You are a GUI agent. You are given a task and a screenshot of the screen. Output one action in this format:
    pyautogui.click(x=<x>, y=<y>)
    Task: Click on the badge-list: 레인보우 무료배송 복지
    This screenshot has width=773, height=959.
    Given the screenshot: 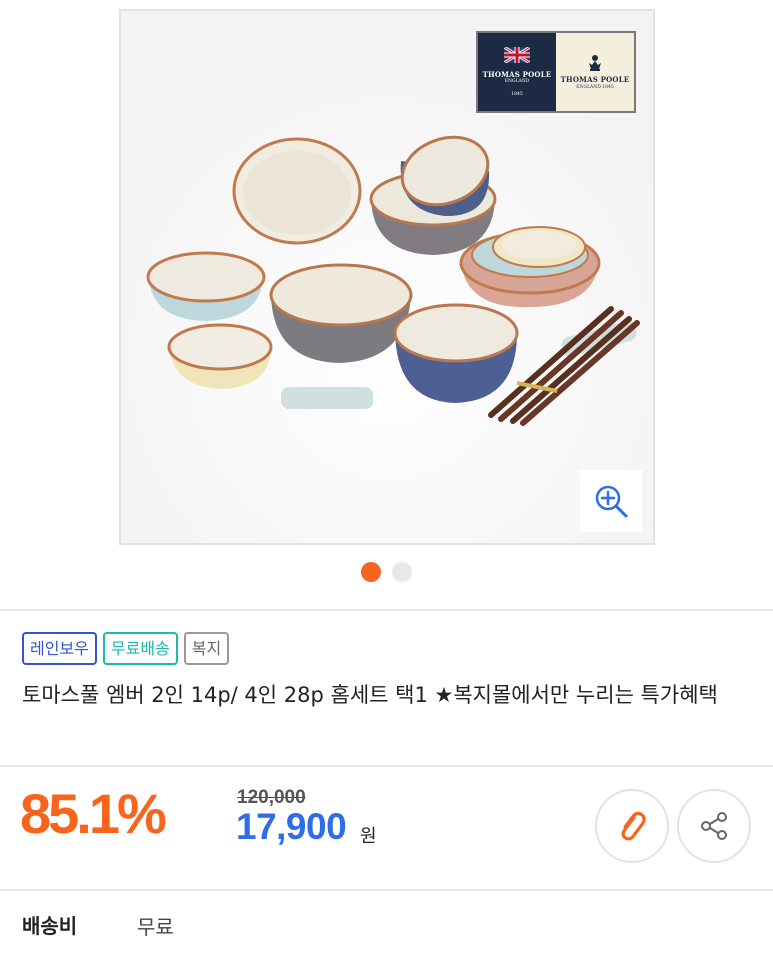 What is the action you would take?
    pyautogui.click(x=126, y=648)
    